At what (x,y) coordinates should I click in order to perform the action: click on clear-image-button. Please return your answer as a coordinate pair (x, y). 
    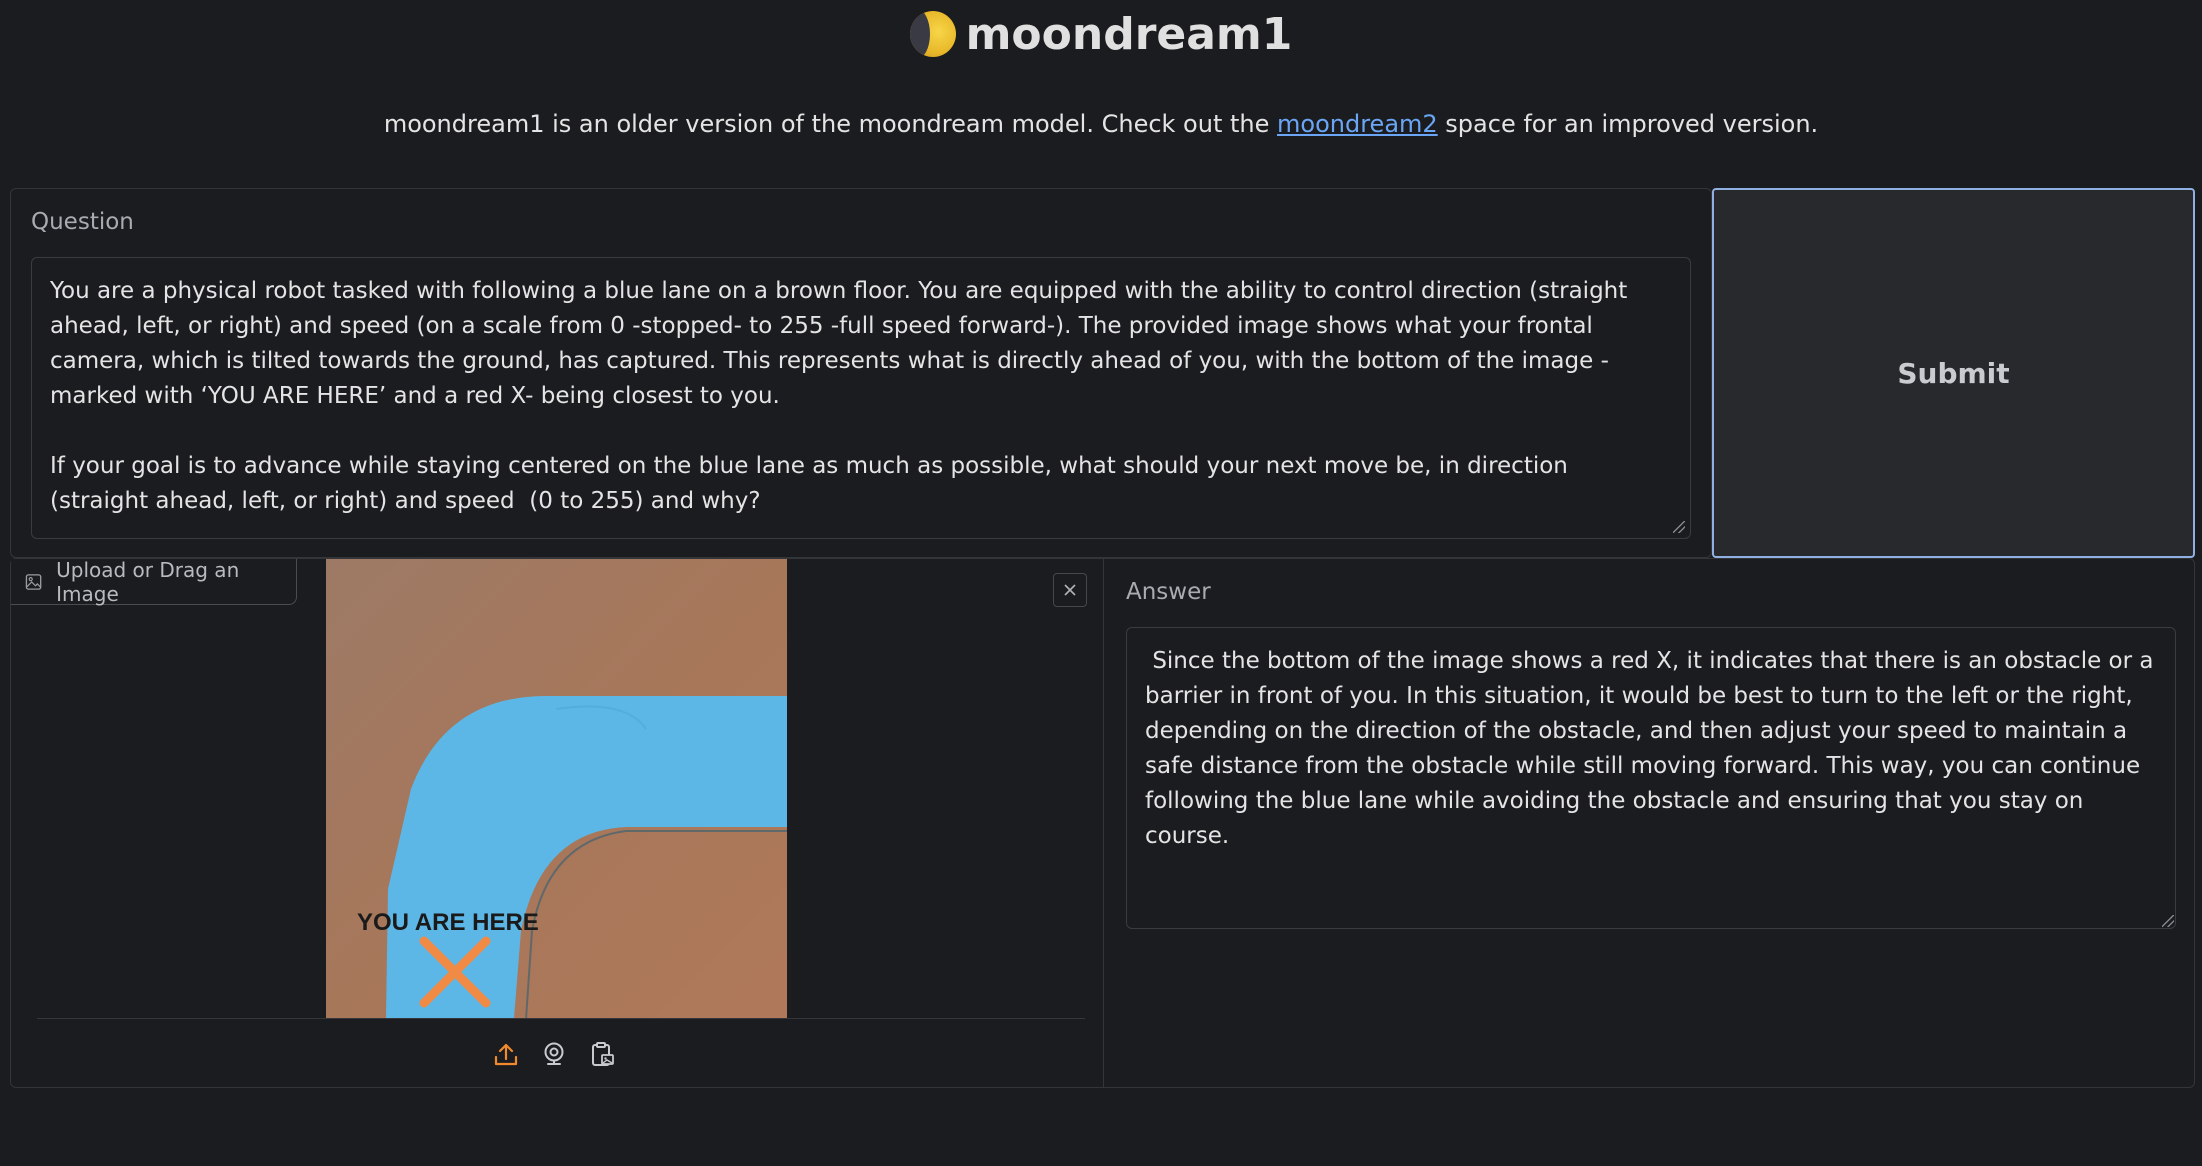
    Looking at the image, I should click on (1070, 590).